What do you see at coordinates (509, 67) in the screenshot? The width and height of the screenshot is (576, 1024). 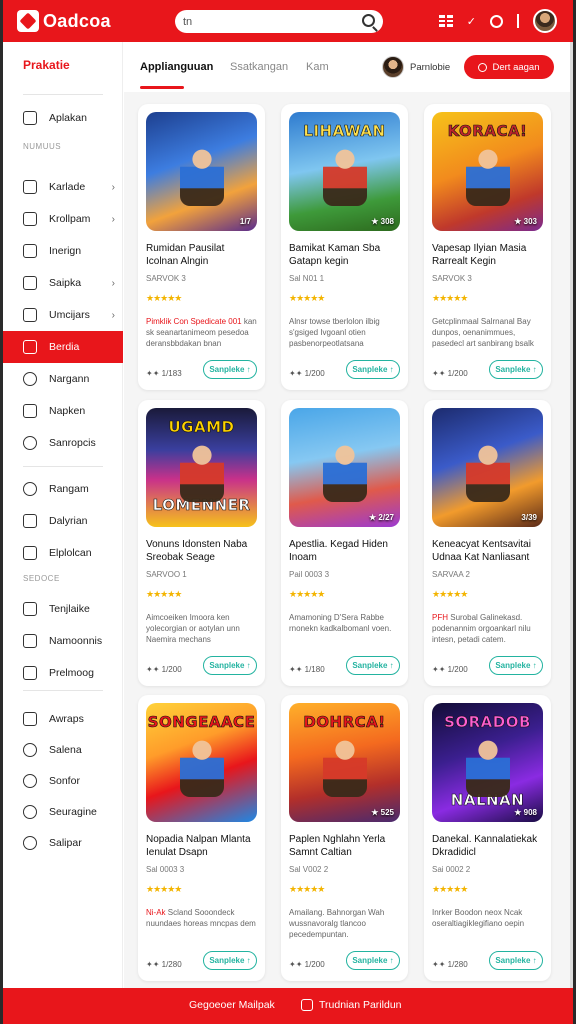 I see `cta-button: Dert aagan` at bounding box center [509, 67].